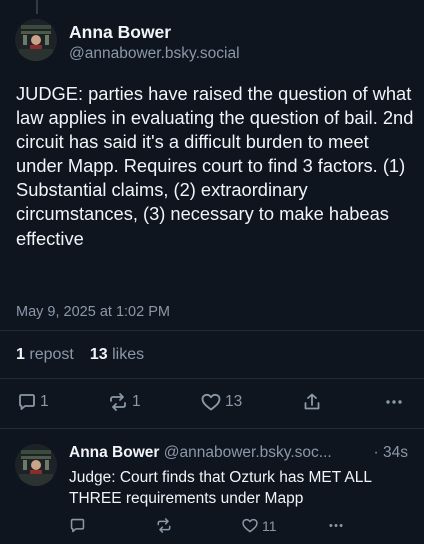  I want to click on reply-button: 1, so click(33, 402).